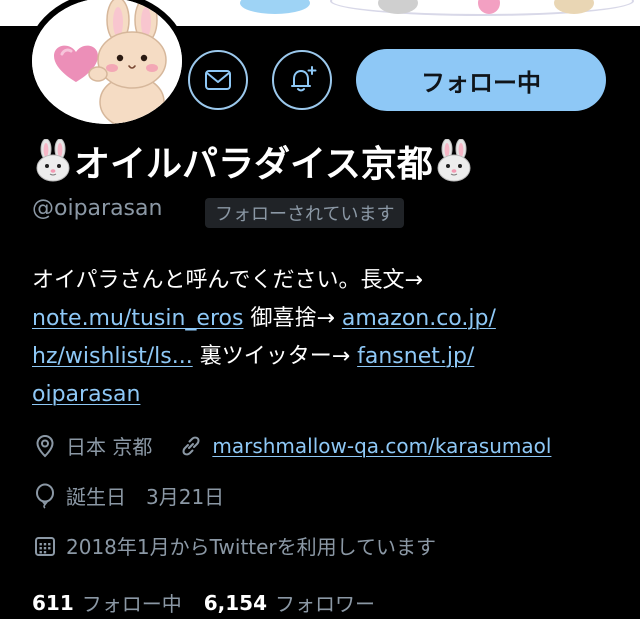  Describe the element at coordinates (251, 547) in the screenshot. I see `joined-text: 2018年1月からTwitterを利用しています` at that location.